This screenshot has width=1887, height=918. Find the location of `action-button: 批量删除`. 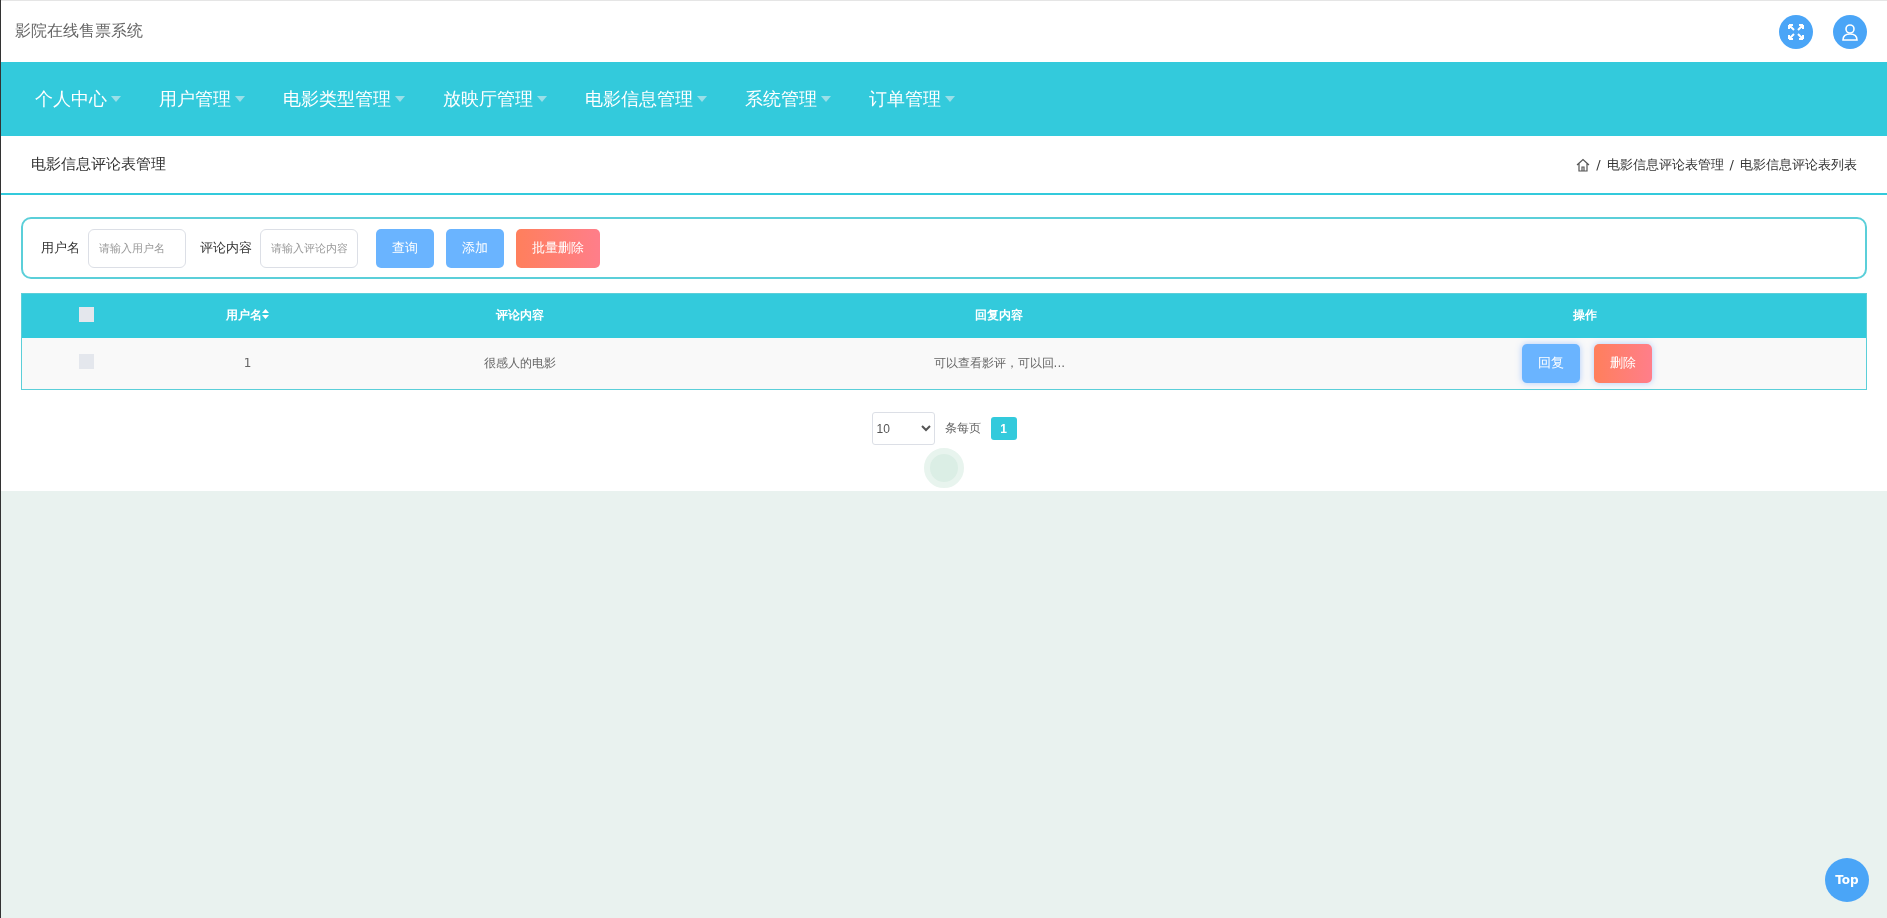

action-button: 批量删除 is located at coordinates (558, 248).